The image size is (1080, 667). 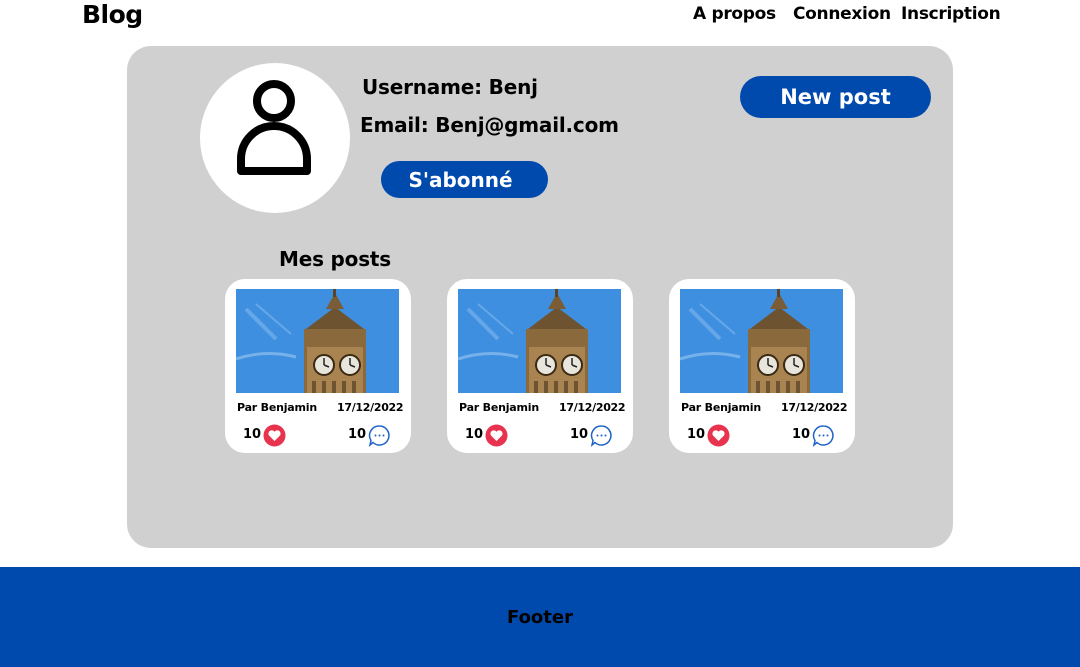 What do you see at coordinates (734, 14) in the screenshot?
I see `nav-link-about: A propos` at bounding box center [734, 14].